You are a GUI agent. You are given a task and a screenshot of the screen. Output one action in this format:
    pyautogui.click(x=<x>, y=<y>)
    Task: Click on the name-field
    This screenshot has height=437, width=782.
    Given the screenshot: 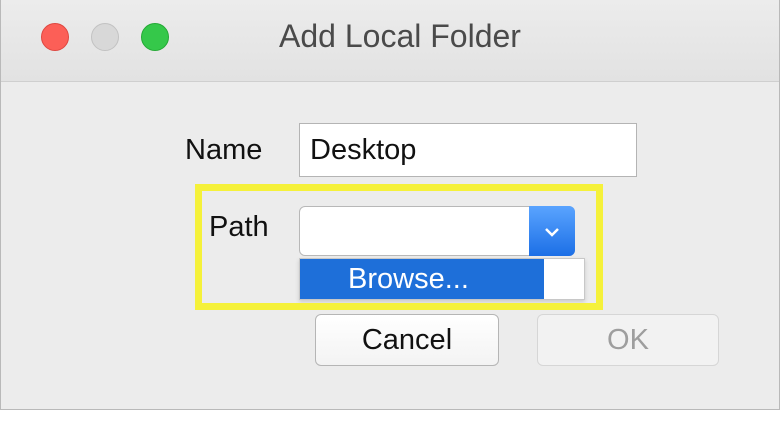 What is the action you would take?
    pyautogui.click(x=468, y=150)
    